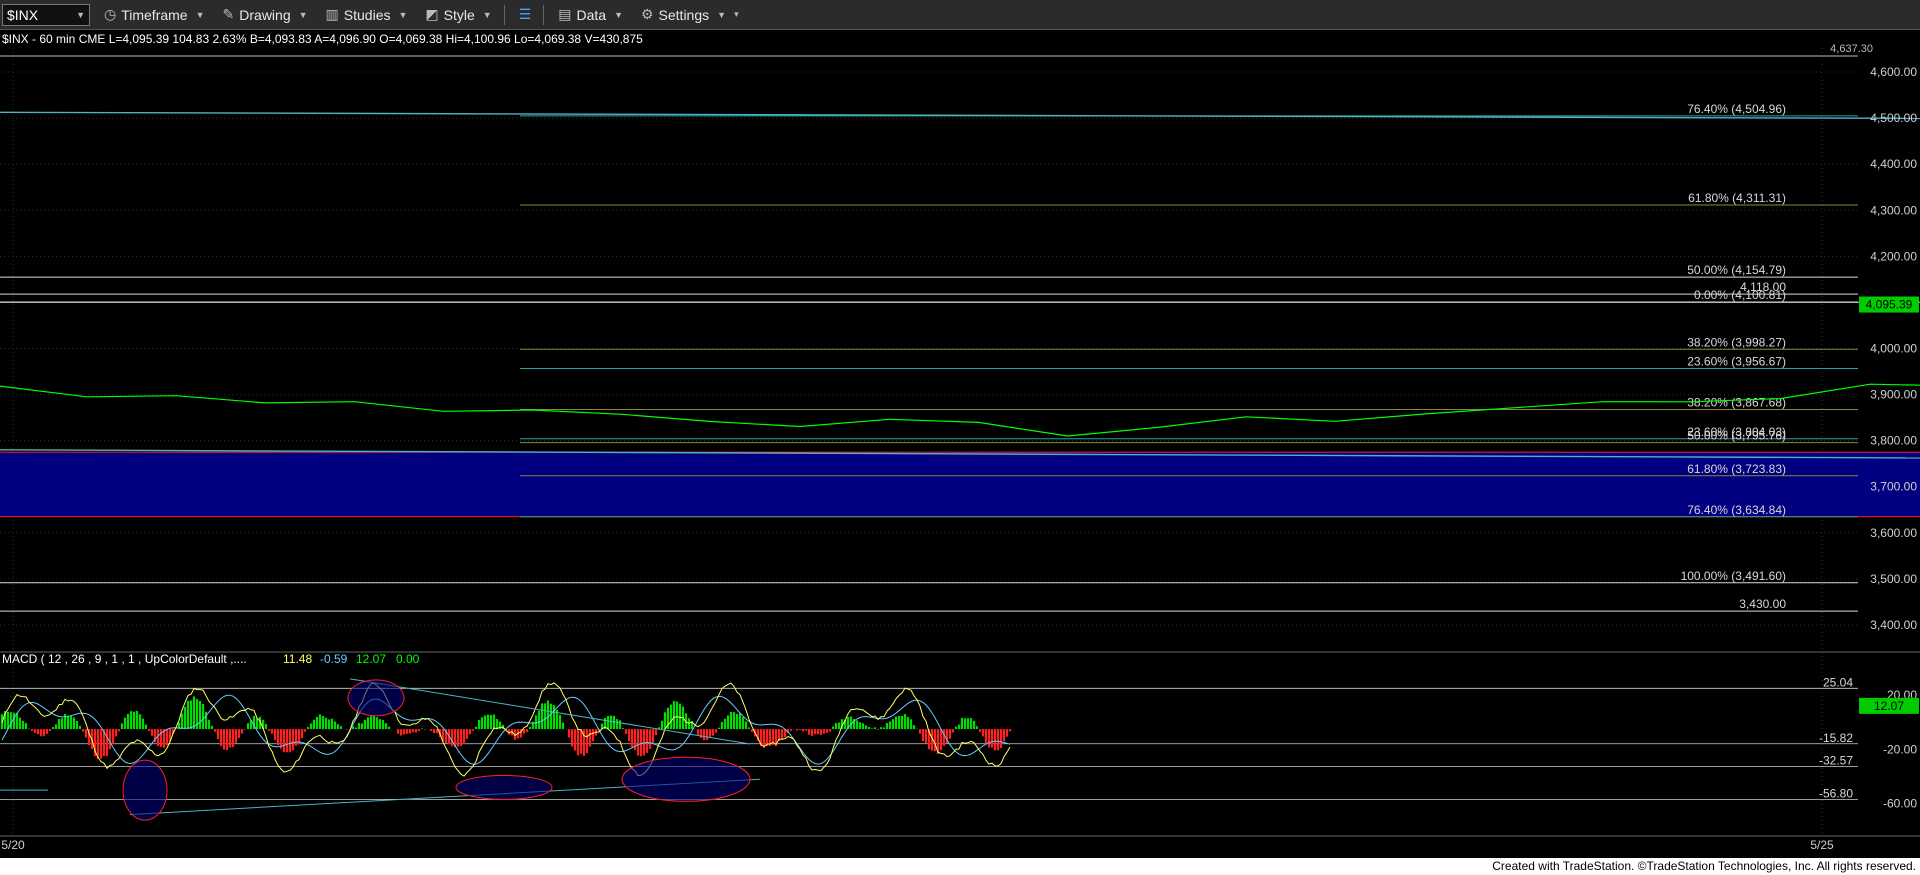 The width and height of the screenshot is (1920, 875). Describe the element at coordinates (1836, 760) in the screenshot. I see `macd-level-label: -32.57` at that location.